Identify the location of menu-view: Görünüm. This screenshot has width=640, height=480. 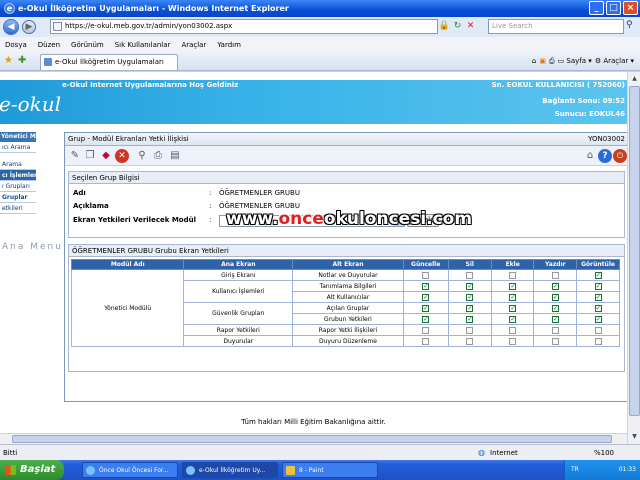
(87, 45).